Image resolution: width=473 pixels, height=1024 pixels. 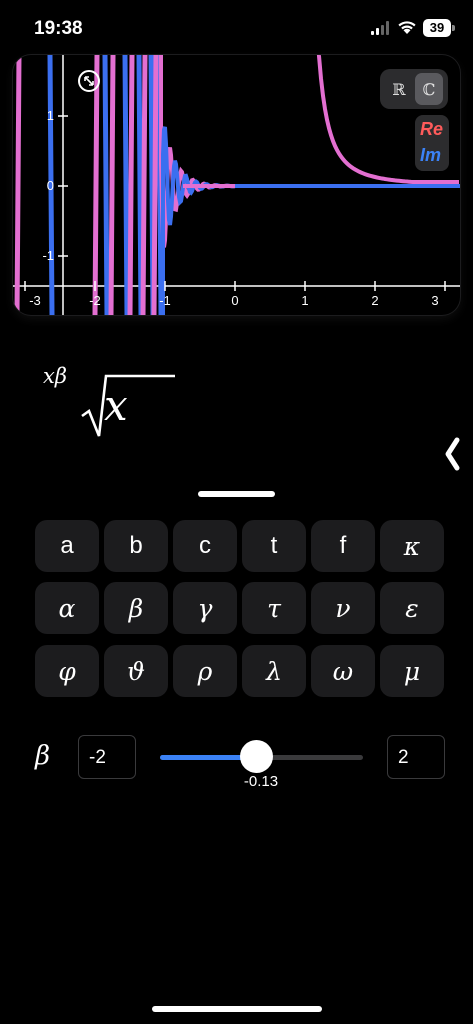 I want to click on signal-icon, so click(x=380, y=28).